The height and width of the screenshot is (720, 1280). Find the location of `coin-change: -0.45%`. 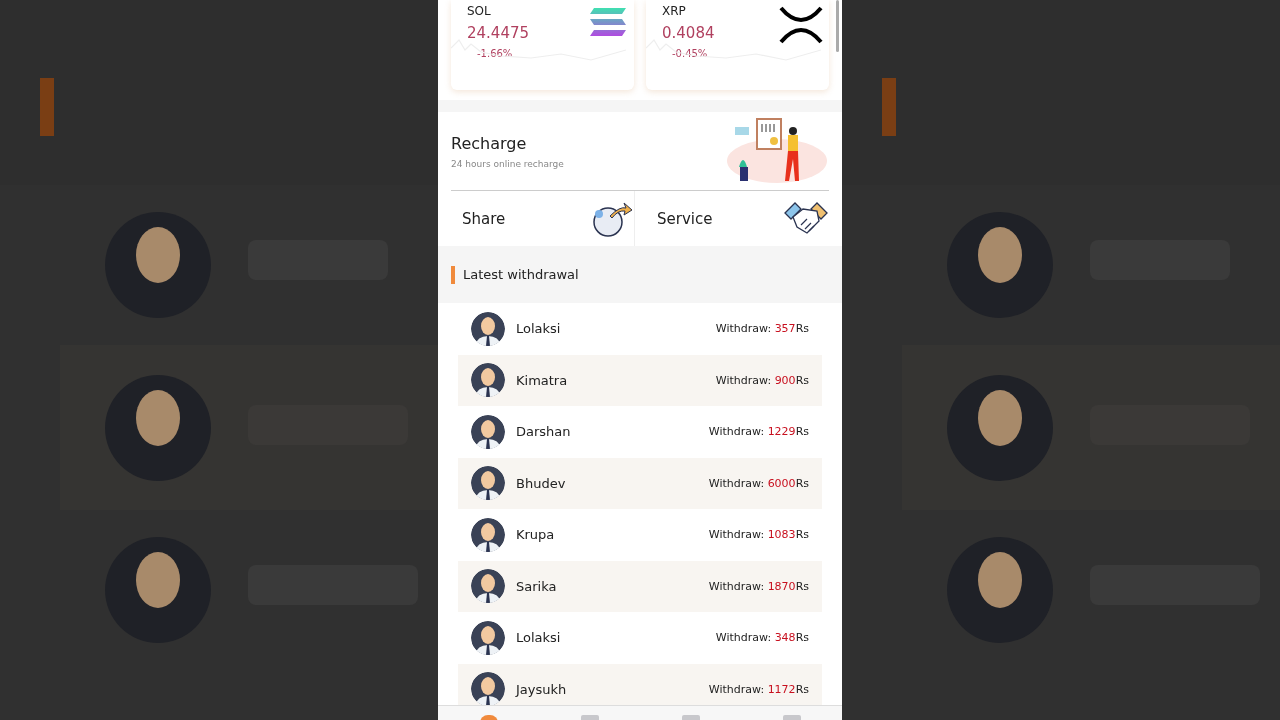

coin-change: -0.45% is located at coordinates (690, 53).